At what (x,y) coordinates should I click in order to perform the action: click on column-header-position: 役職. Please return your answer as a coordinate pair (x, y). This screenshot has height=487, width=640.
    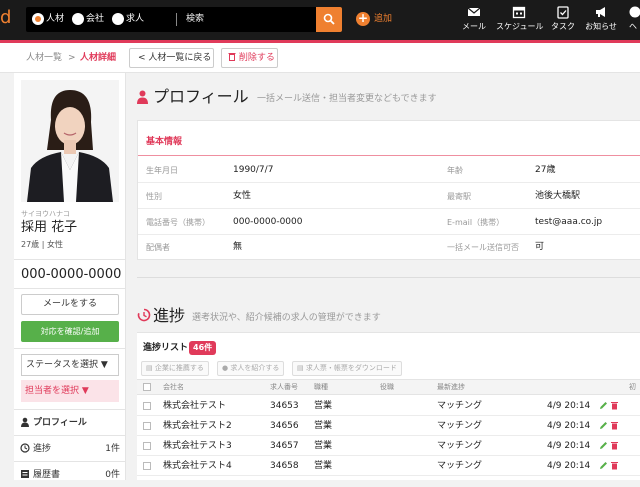
    Looking at the image, I should click on (387, 387).